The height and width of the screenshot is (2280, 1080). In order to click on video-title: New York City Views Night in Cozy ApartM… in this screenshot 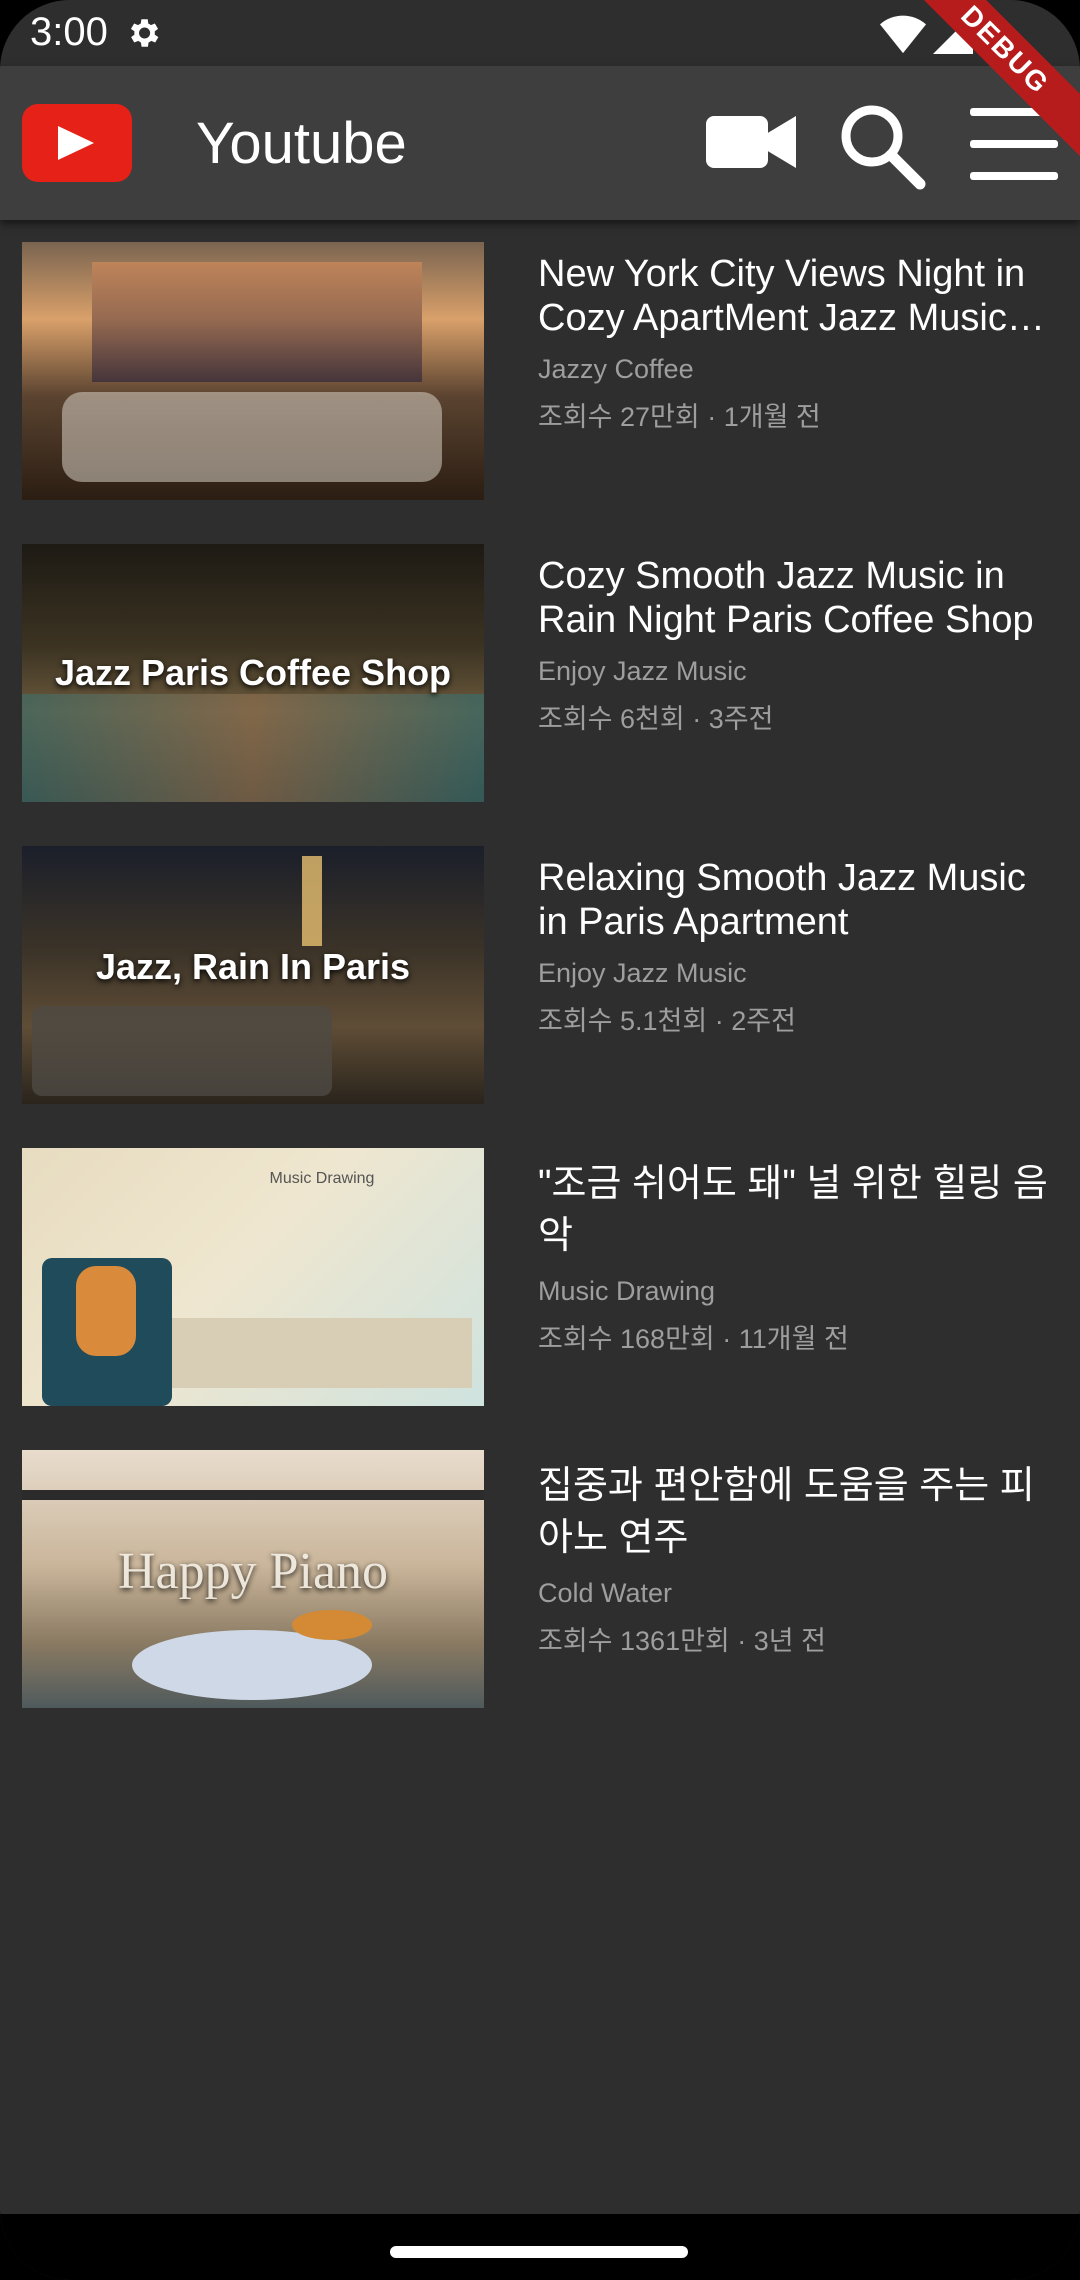, I will do `click(793, 296)`.